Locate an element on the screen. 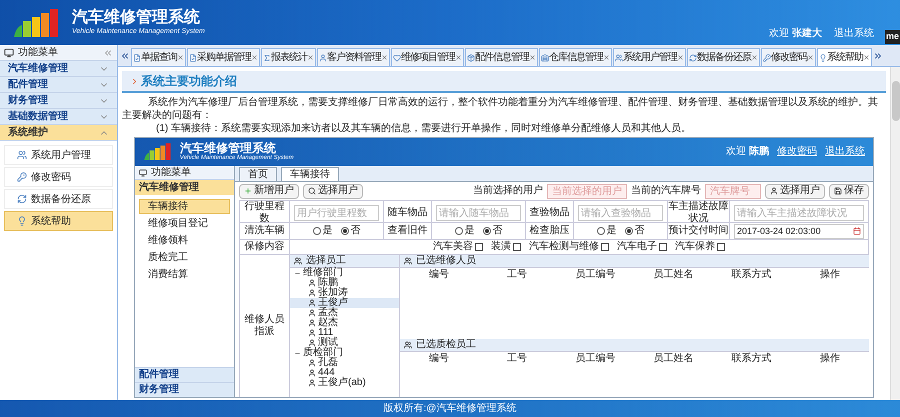 Image resolution: width=900 pixels, height=417 pixels. tree-node: 测试 is located at coordinates (344, 343).